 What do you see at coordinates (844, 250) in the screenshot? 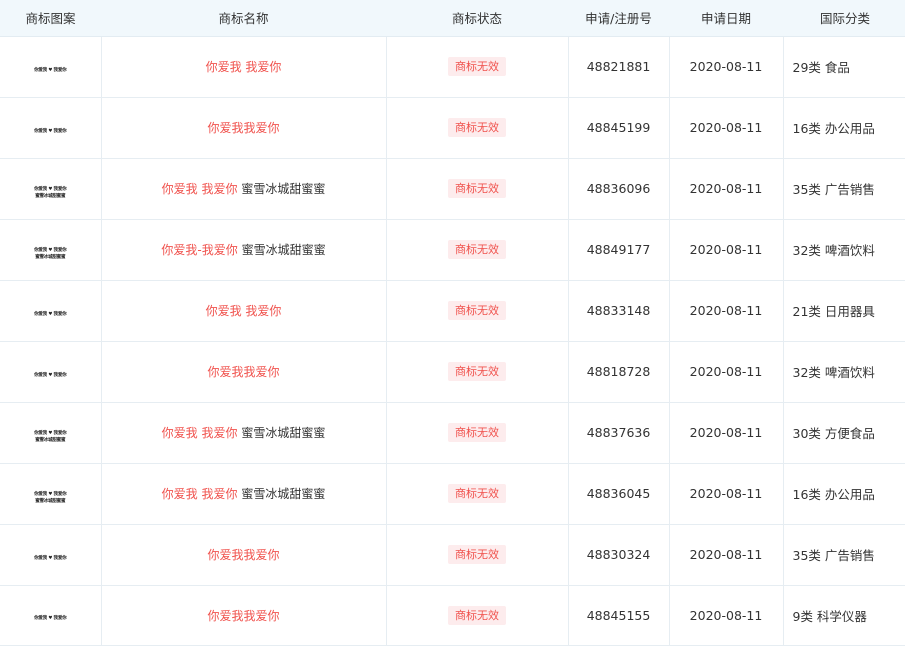
I see `international-class: 32类 啤酒饮料` at bounding box center [844, 250].